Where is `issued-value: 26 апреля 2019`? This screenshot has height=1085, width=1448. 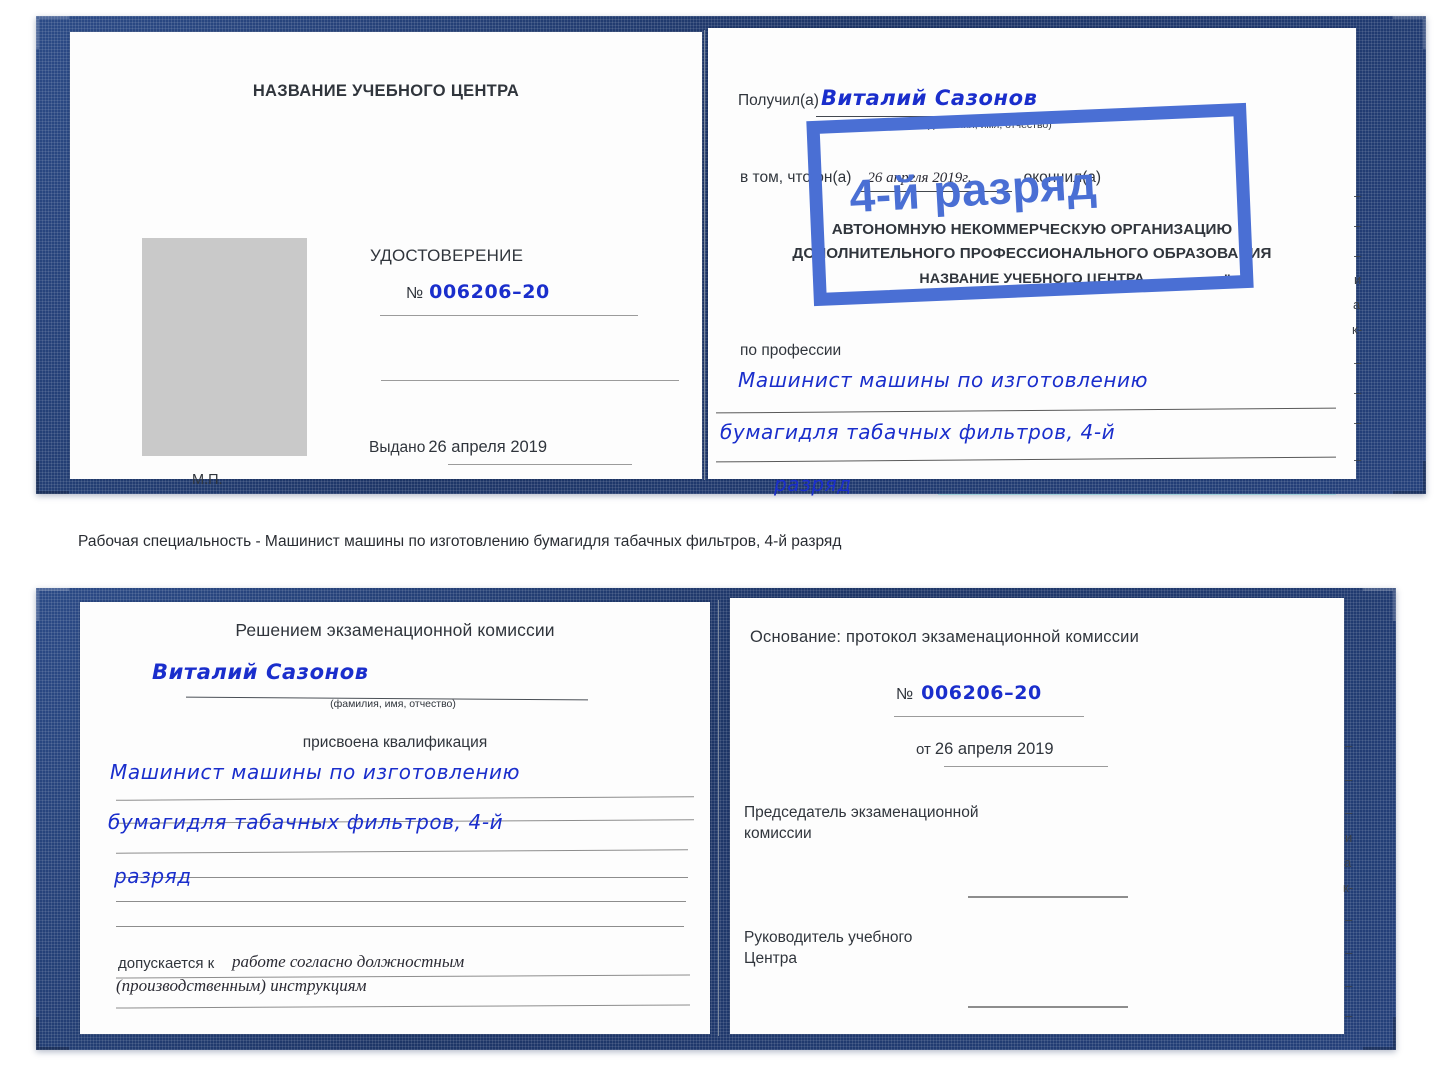
issued-value: 26 апреля 2019 is located at coordinates (488, 447).